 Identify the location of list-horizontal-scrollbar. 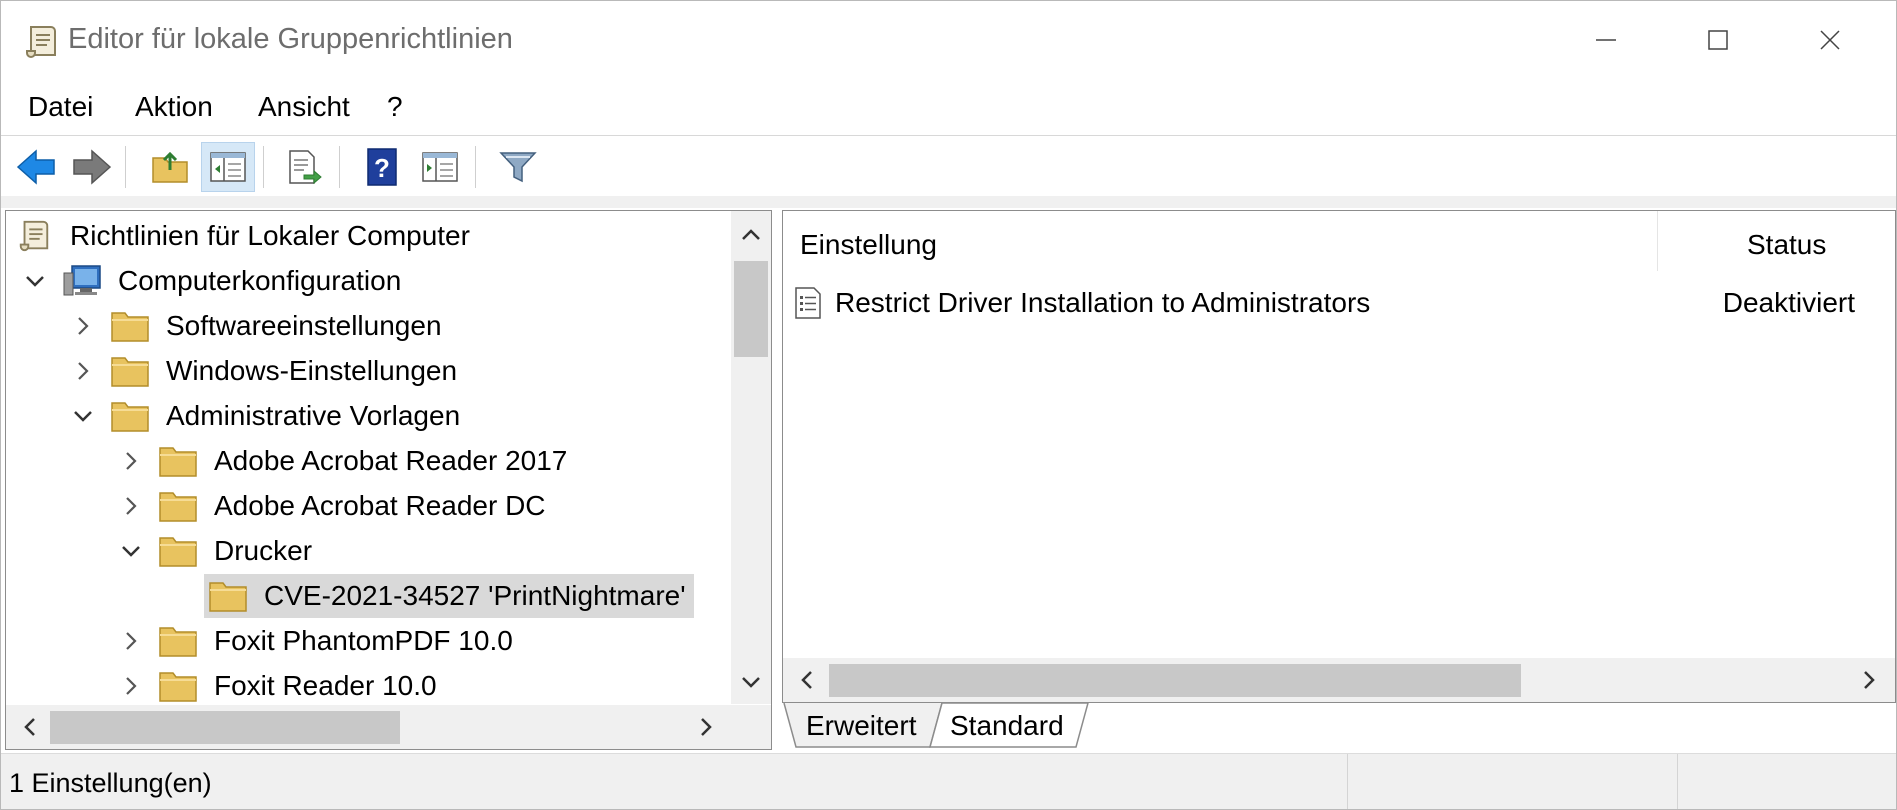
(1339, 680).